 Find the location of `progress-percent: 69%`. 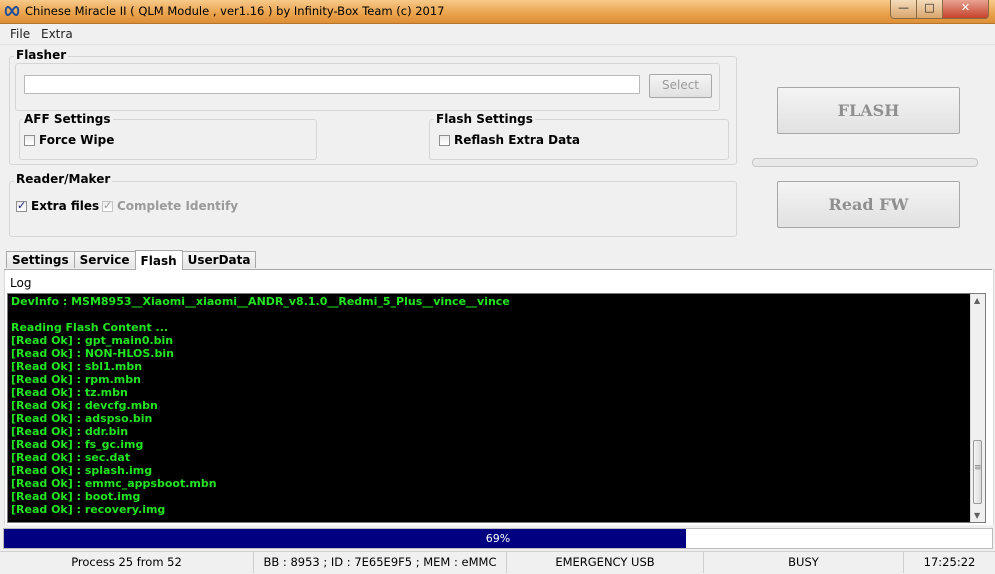

progress-percent: 69% is located at coordinates (498, 538).